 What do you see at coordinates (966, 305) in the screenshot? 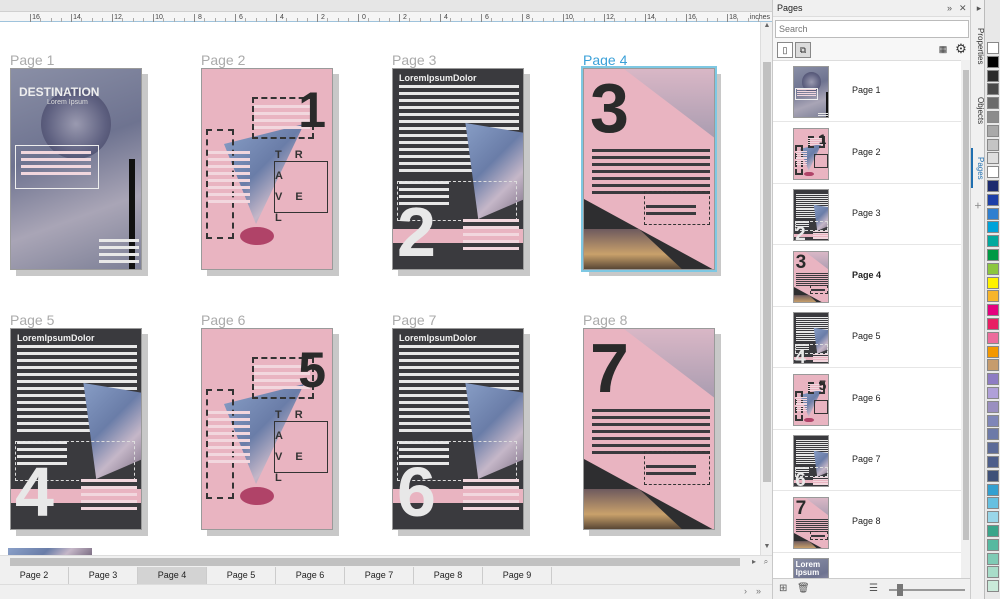
I see `pages-list-scroll-thumb` at bounding box center [966, 305].